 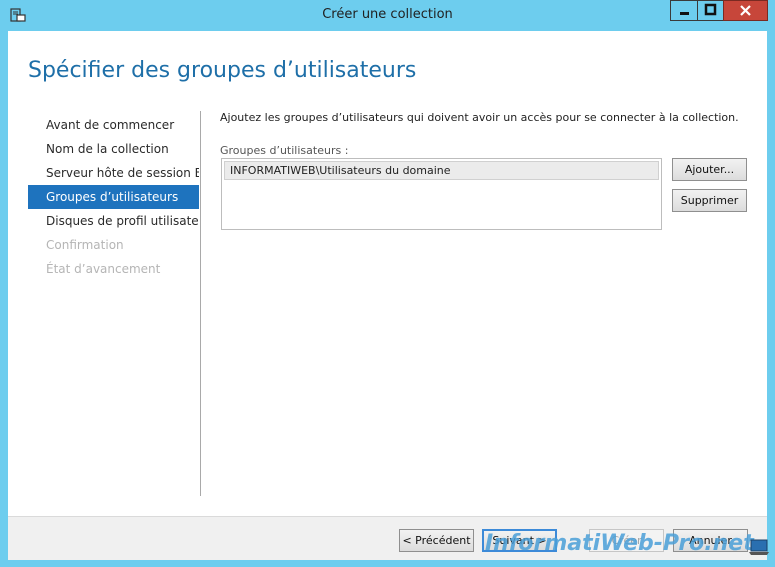 I want to click on groups-label: Groupes d’utilisateurs :, so click(x=284, y=150).